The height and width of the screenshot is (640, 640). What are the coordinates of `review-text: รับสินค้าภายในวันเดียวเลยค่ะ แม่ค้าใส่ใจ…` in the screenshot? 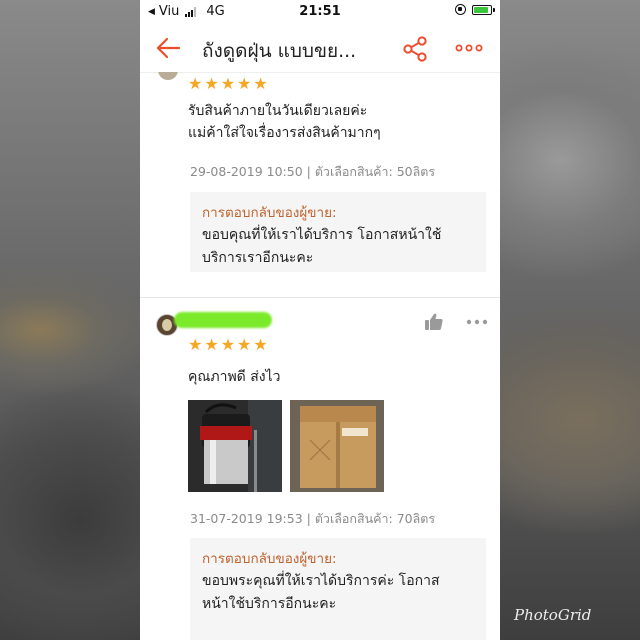 It's located at (338, 122).